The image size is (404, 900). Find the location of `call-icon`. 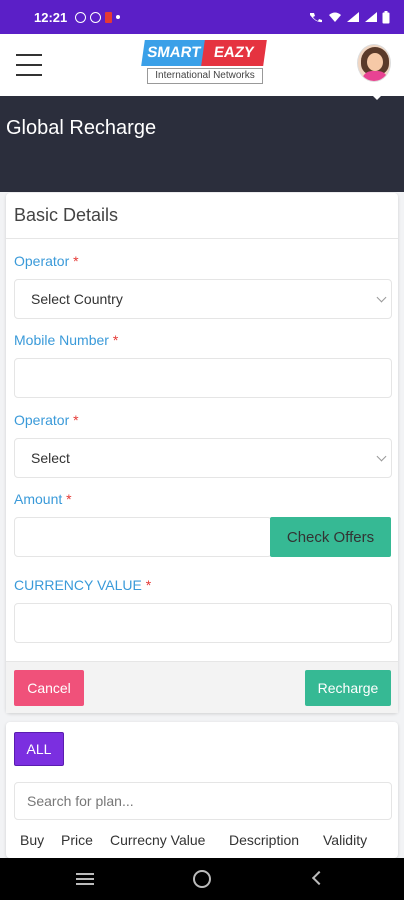

call-icon is located at coordinates (316, 18).